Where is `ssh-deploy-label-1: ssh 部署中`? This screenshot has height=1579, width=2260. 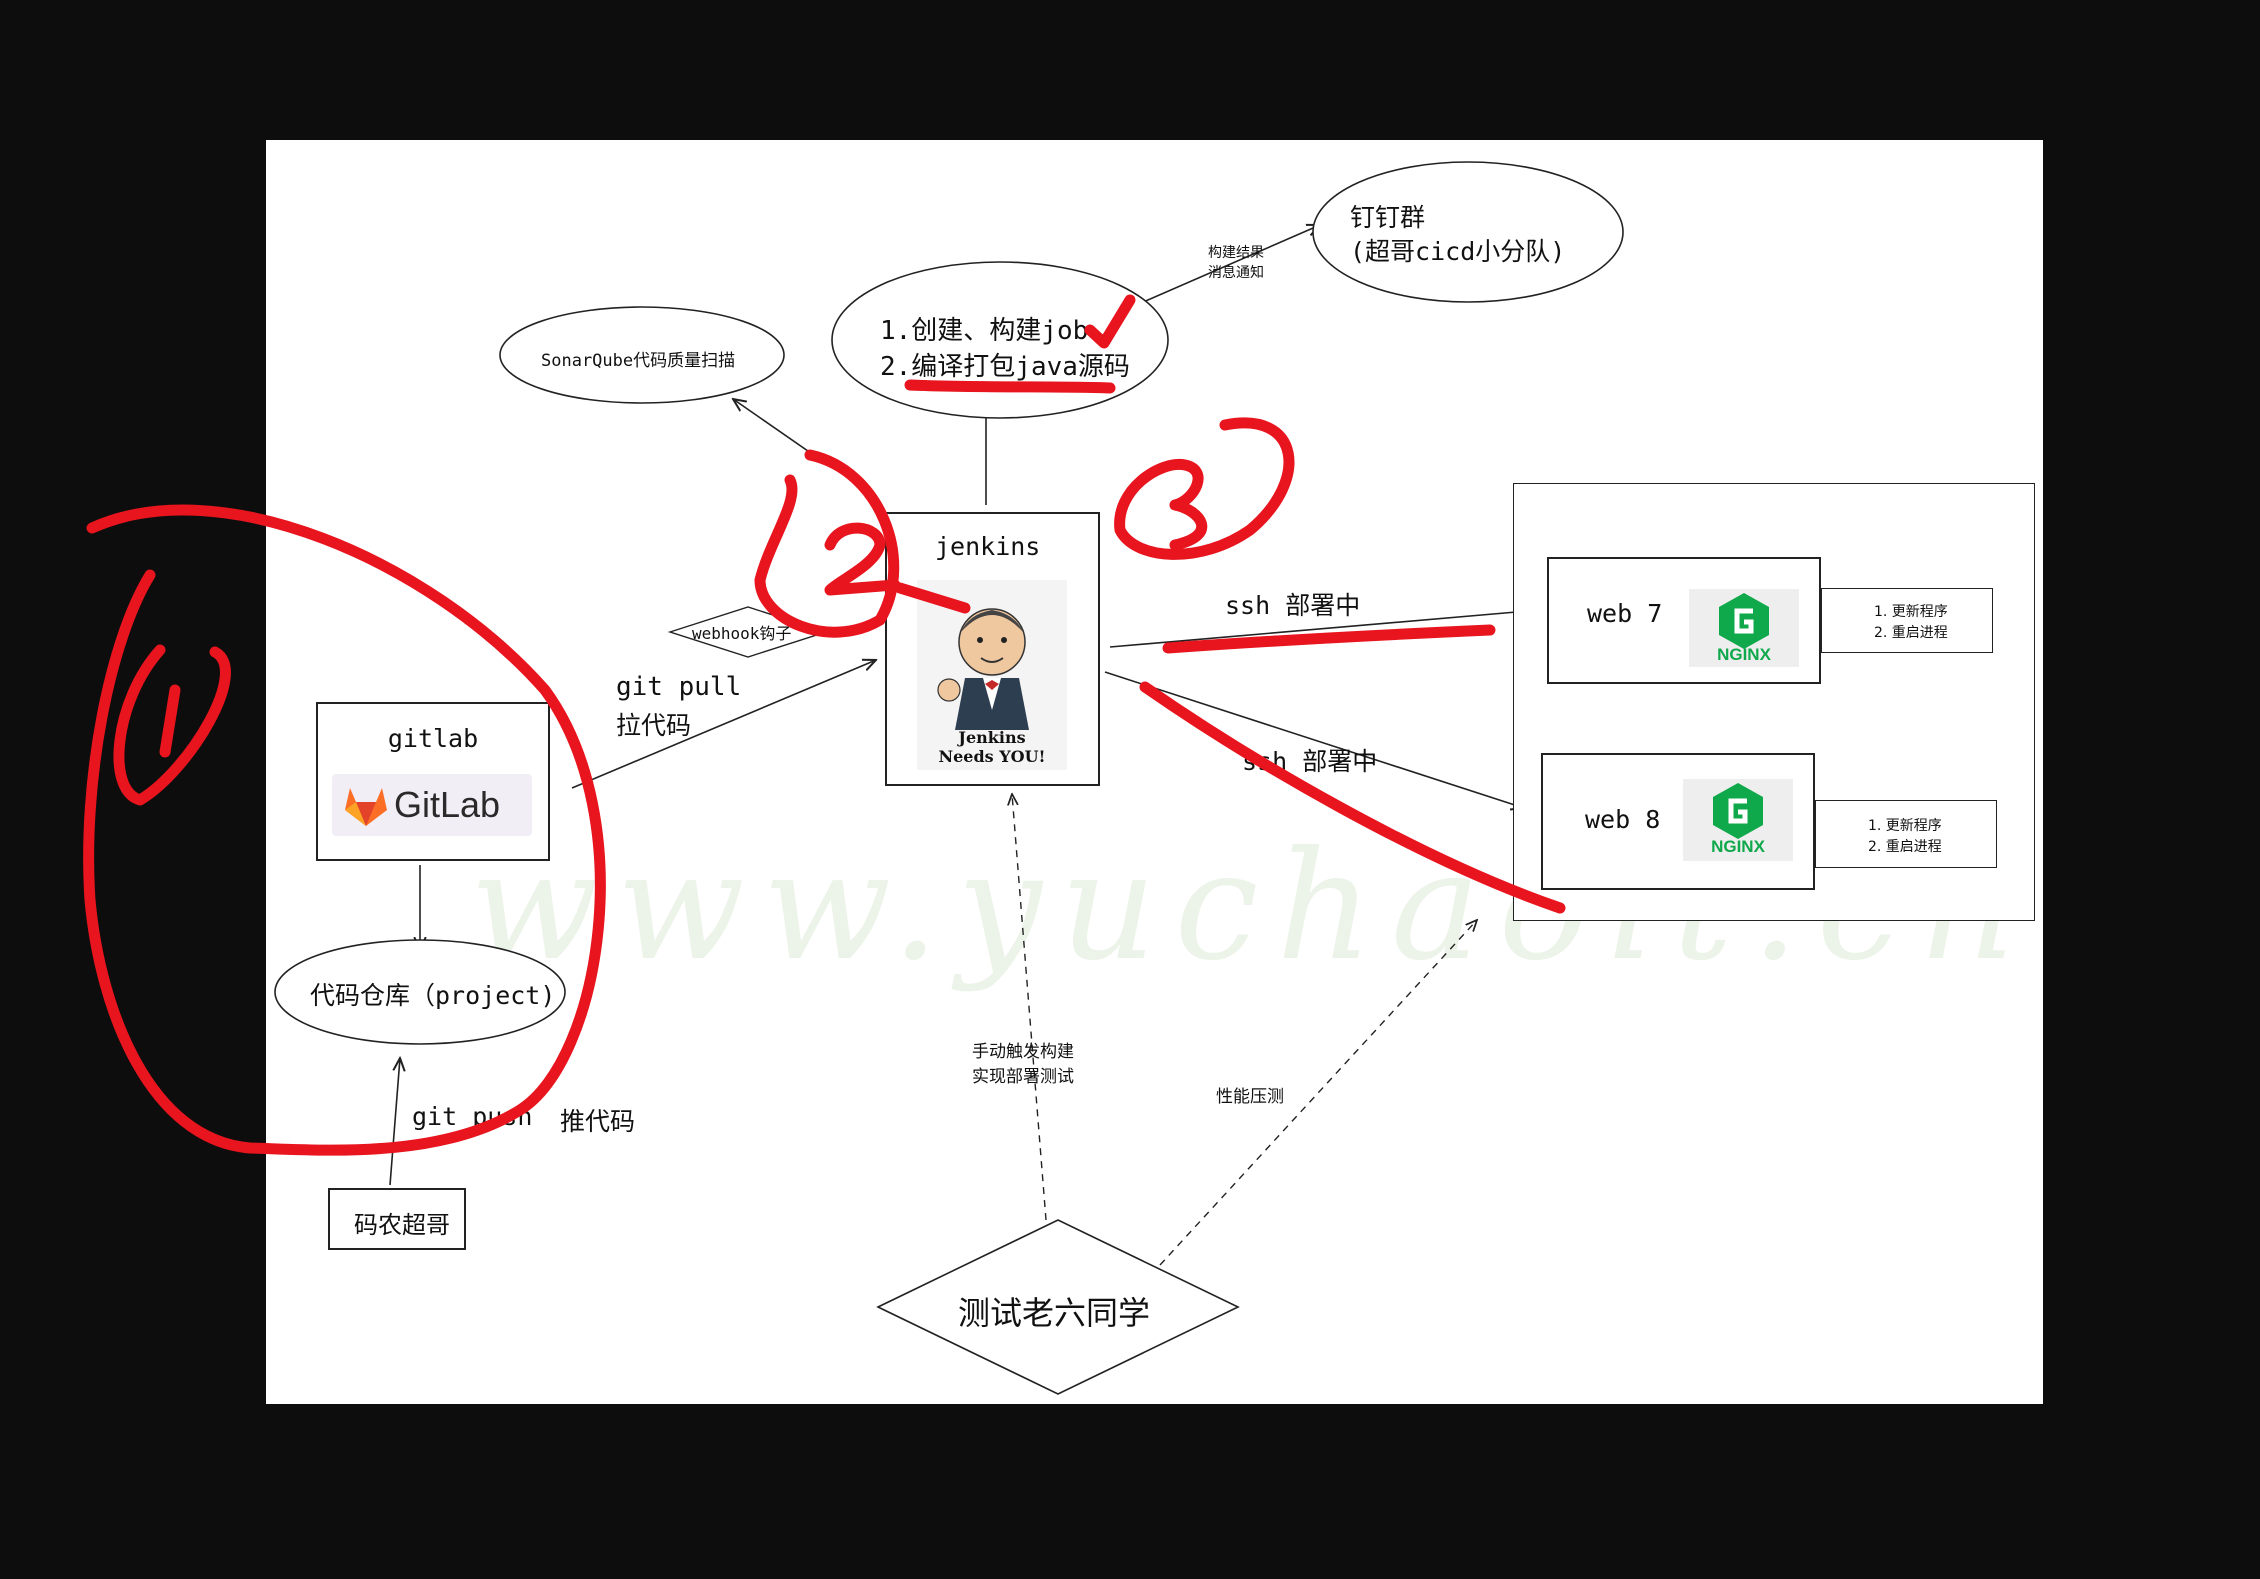 ssh-deploy-label-1: ssh 部署中 is located at coordinates (1293, 605).